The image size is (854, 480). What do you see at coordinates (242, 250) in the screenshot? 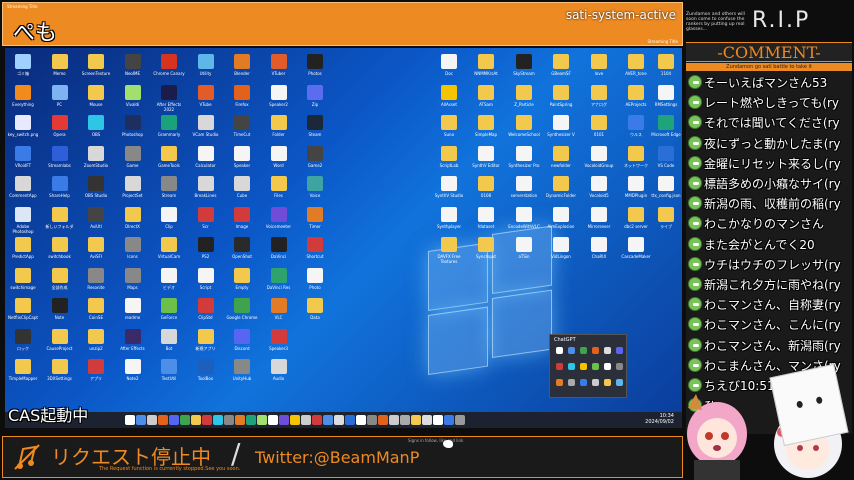
I see `desktop-icon: OpenShot` at bounding box center [242, 250].